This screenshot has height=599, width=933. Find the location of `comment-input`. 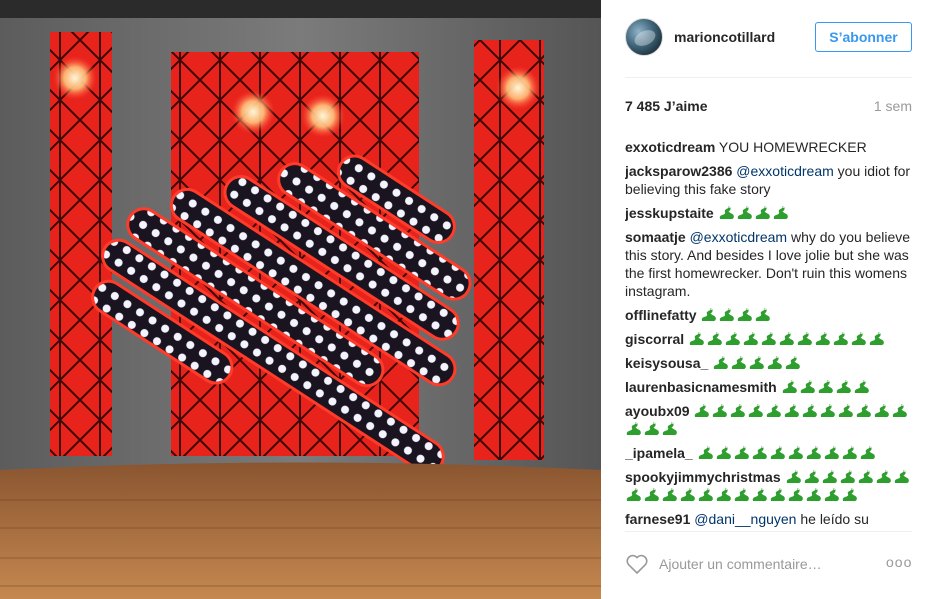

comment-input is located at coordinates (766, 564).